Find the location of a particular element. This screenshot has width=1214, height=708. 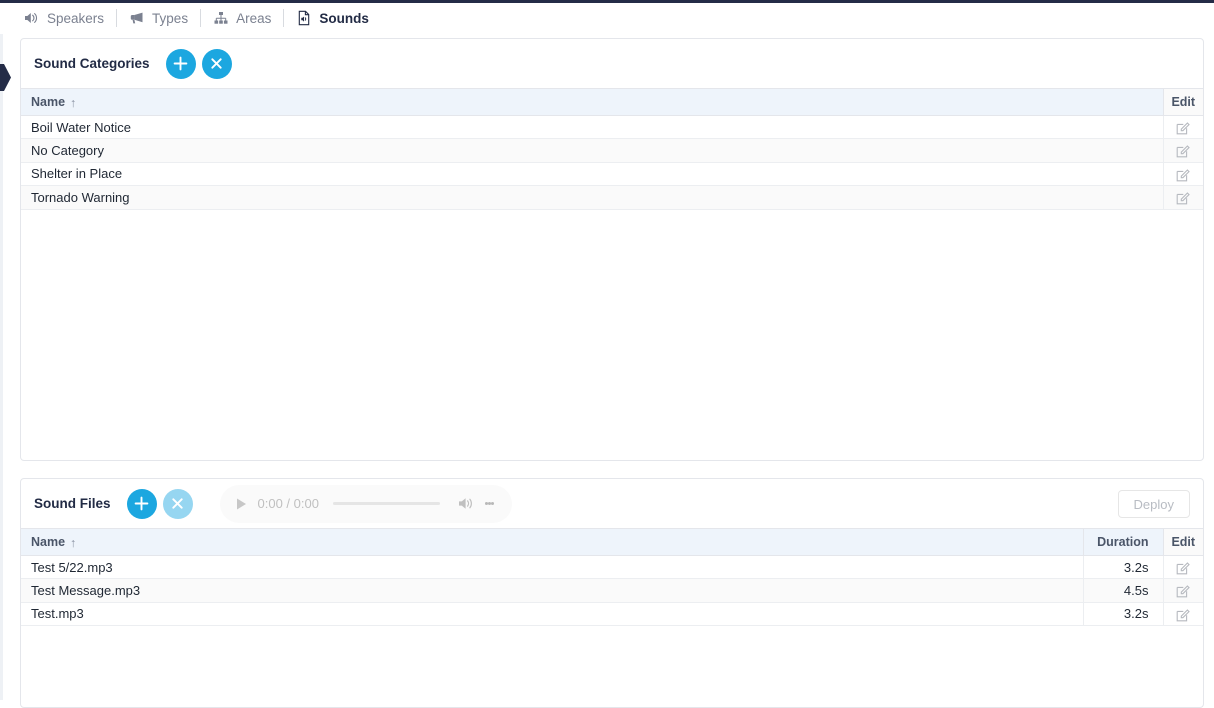

table-row: Boil Water Notice is located at coordinates (612, 127).